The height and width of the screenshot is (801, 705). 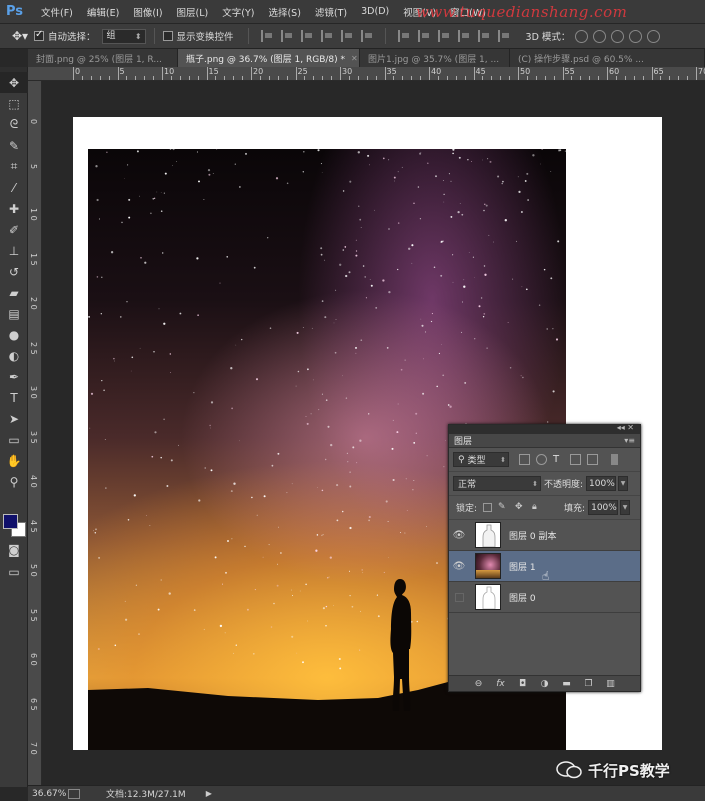 I want to click on opacity-input: 100%, so click(x=601, y=483).